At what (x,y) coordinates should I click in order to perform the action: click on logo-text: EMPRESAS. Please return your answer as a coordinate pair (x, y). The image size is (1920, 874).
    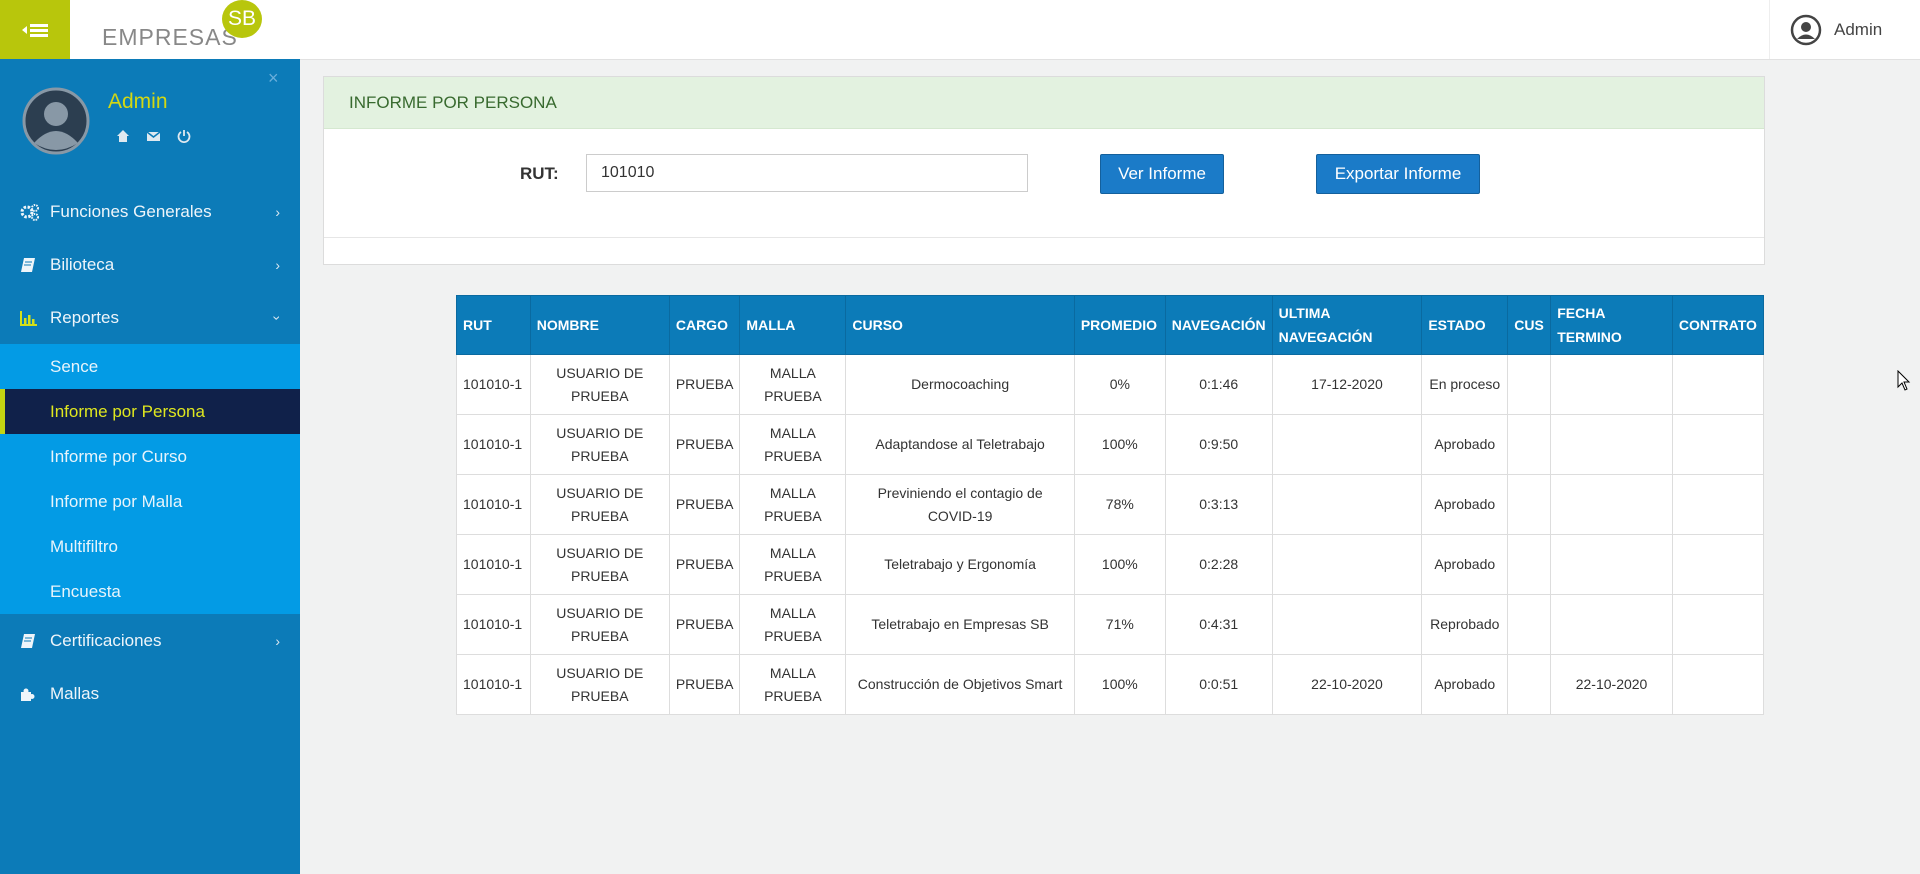
    Looking at the image, I should click on (170, 37).